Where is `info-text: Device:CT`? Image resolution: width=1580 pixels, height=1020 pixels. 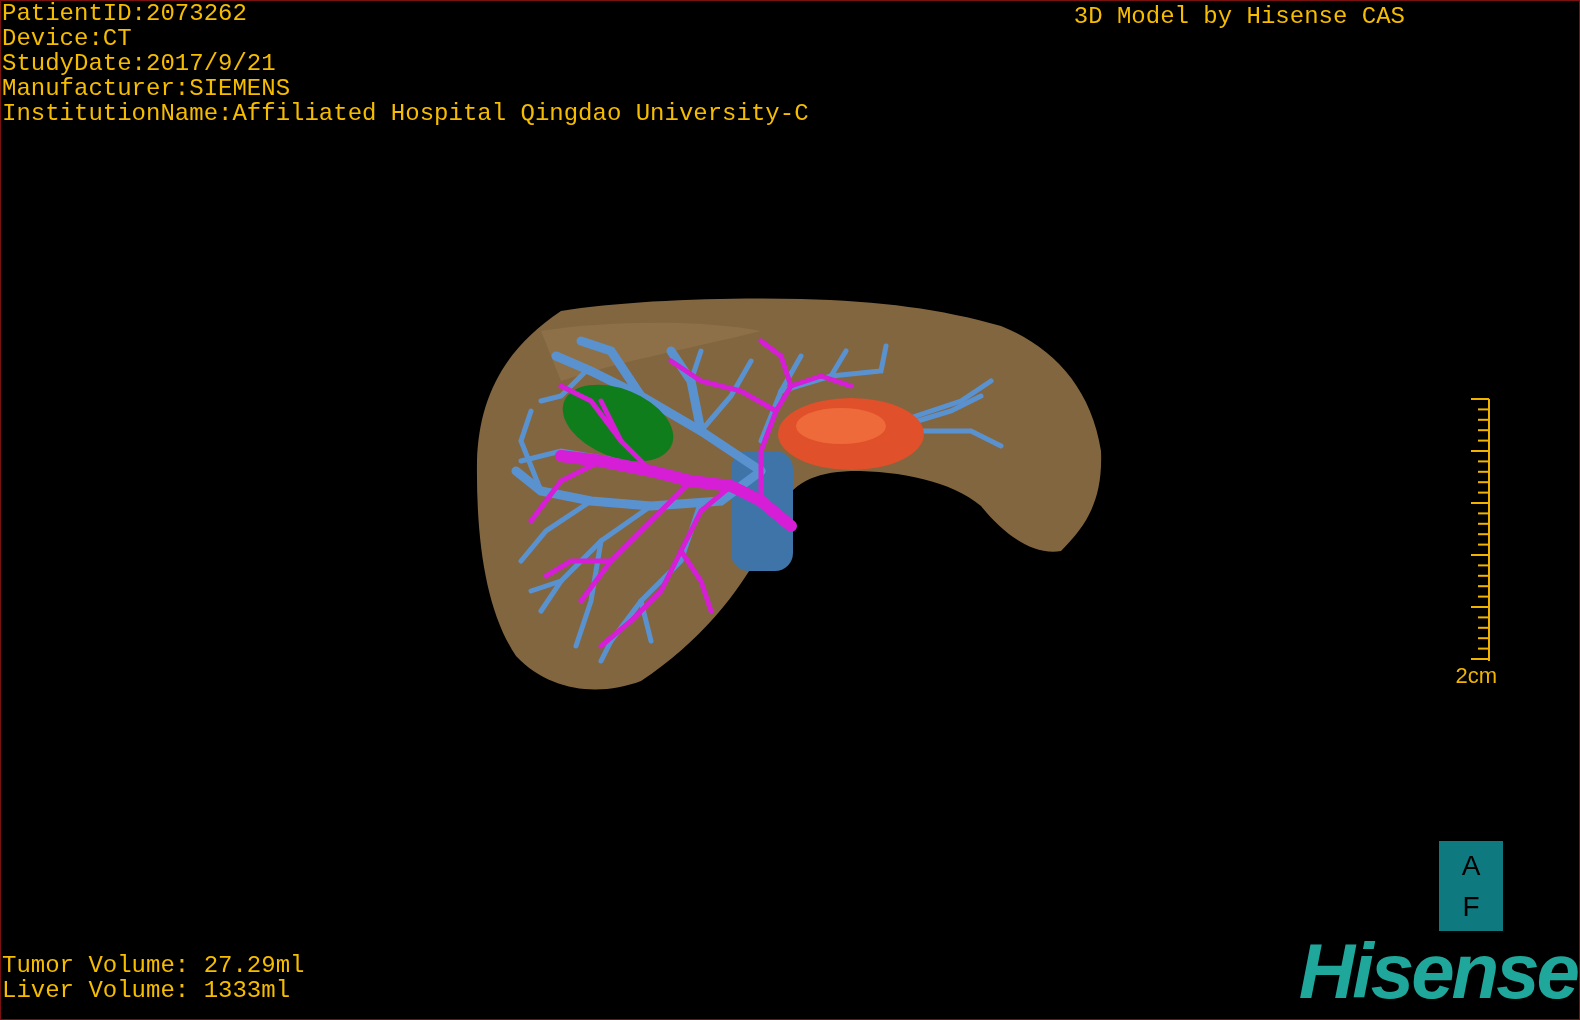
info-text: Device:CT is located at coordinates (67, 38).